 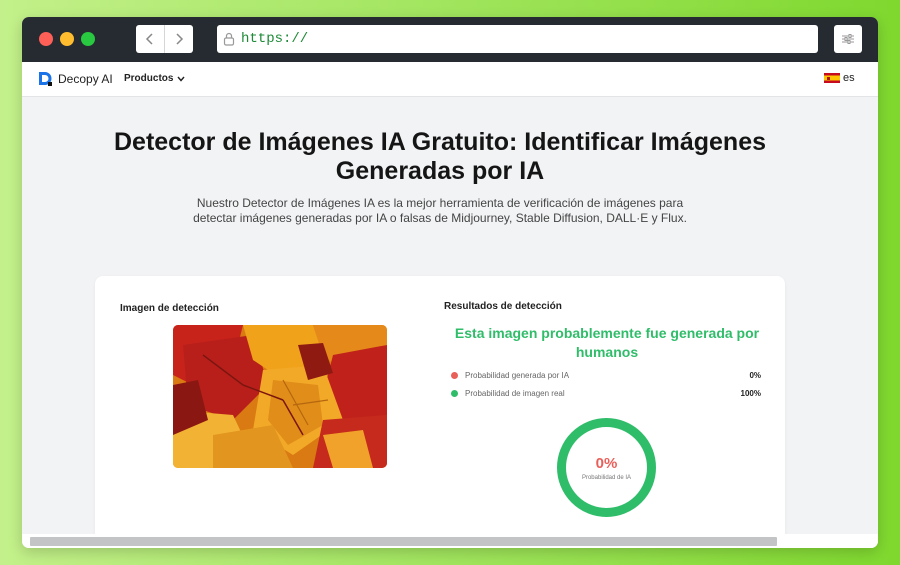 I want to click on real-probability-value: 100%, so click(x=750, y=393).